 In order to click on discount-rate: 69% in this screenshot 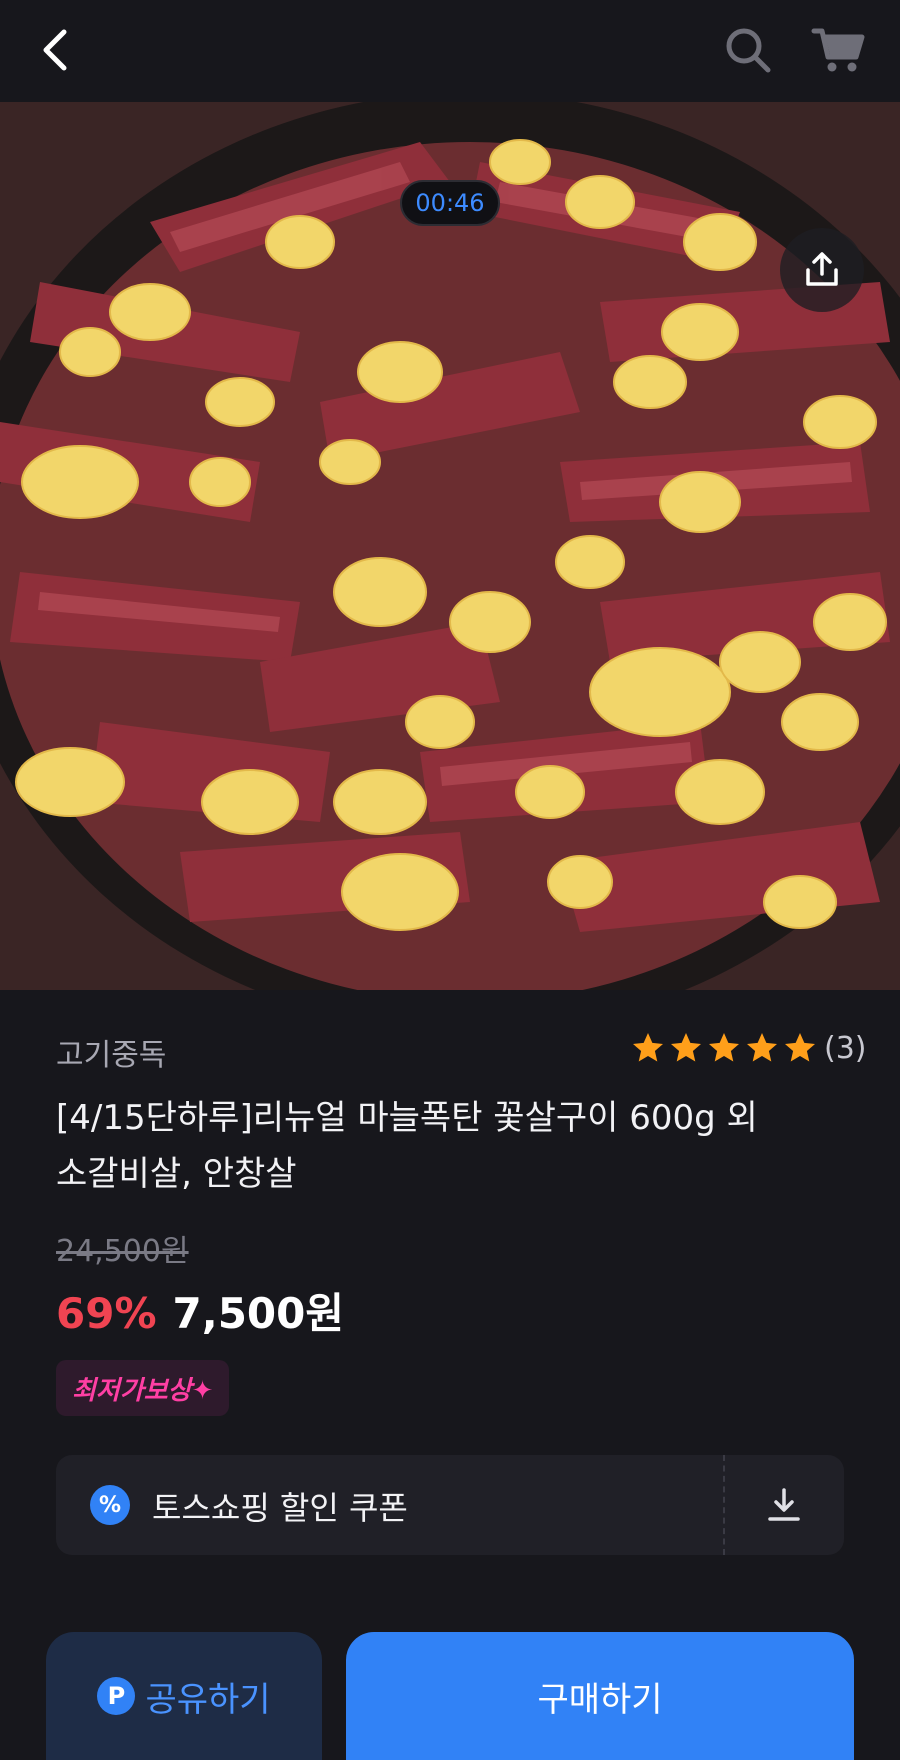, I will do `click(106, 1313)`.